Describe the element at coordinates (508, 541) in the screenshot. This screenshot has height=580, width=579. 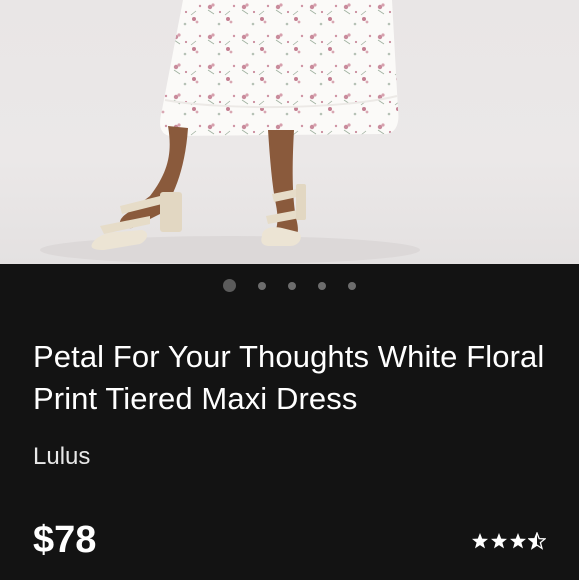
I see `star-rating` at that location.